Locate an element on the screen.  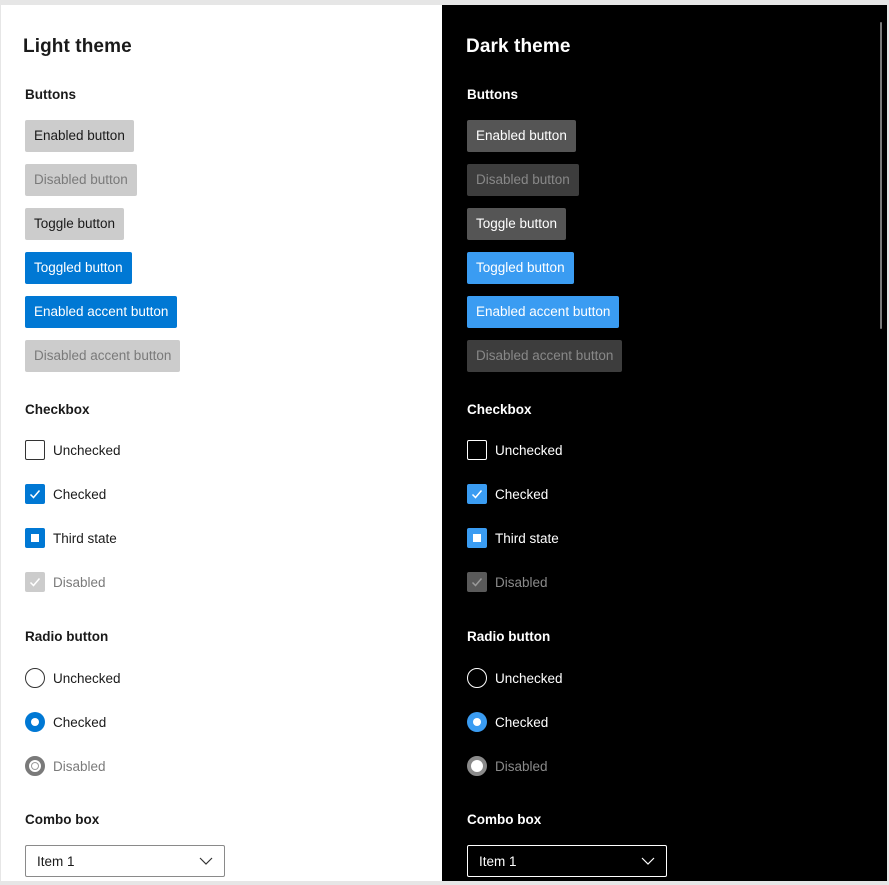
light-checkbox-third-state: Third state is located at coordinates (71, 538).